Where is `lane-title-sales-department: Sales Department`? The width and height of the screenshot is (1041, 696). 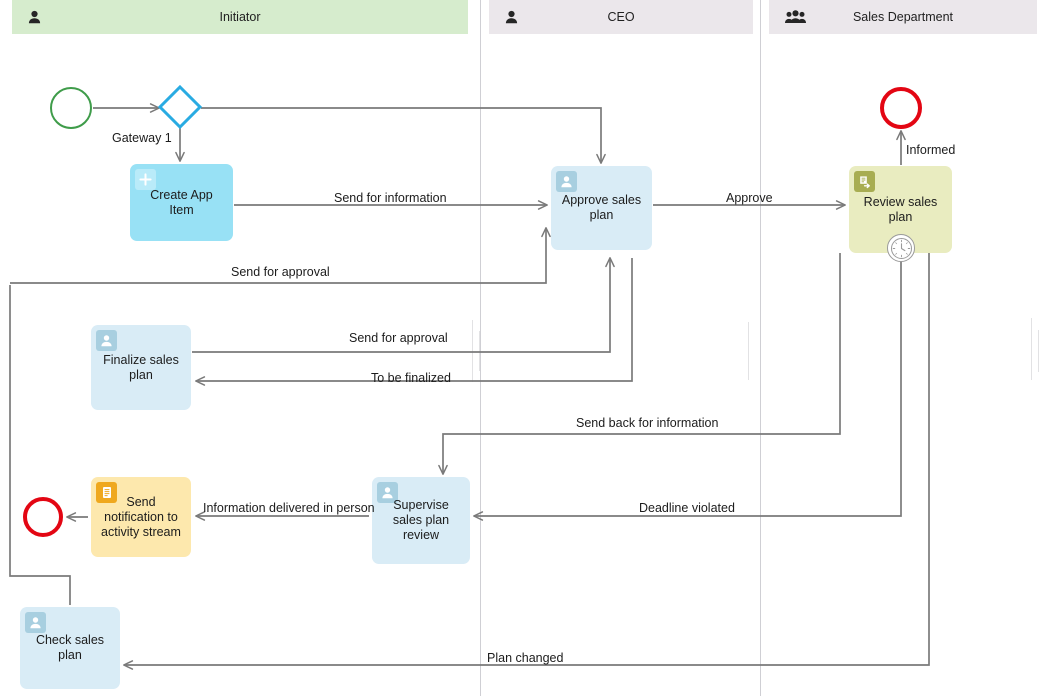
lane-title-sales-department: Sales Department is located at coordinates (903, 17).